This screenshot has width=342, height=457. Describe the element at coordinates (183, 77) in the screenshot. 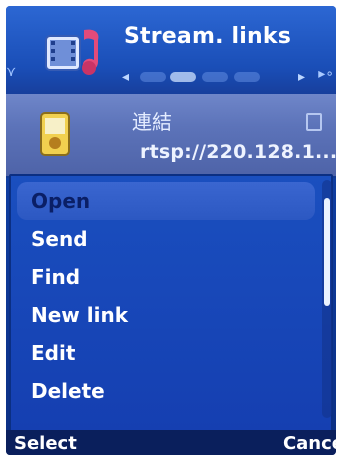

I see `tab-current-icon` at that location.